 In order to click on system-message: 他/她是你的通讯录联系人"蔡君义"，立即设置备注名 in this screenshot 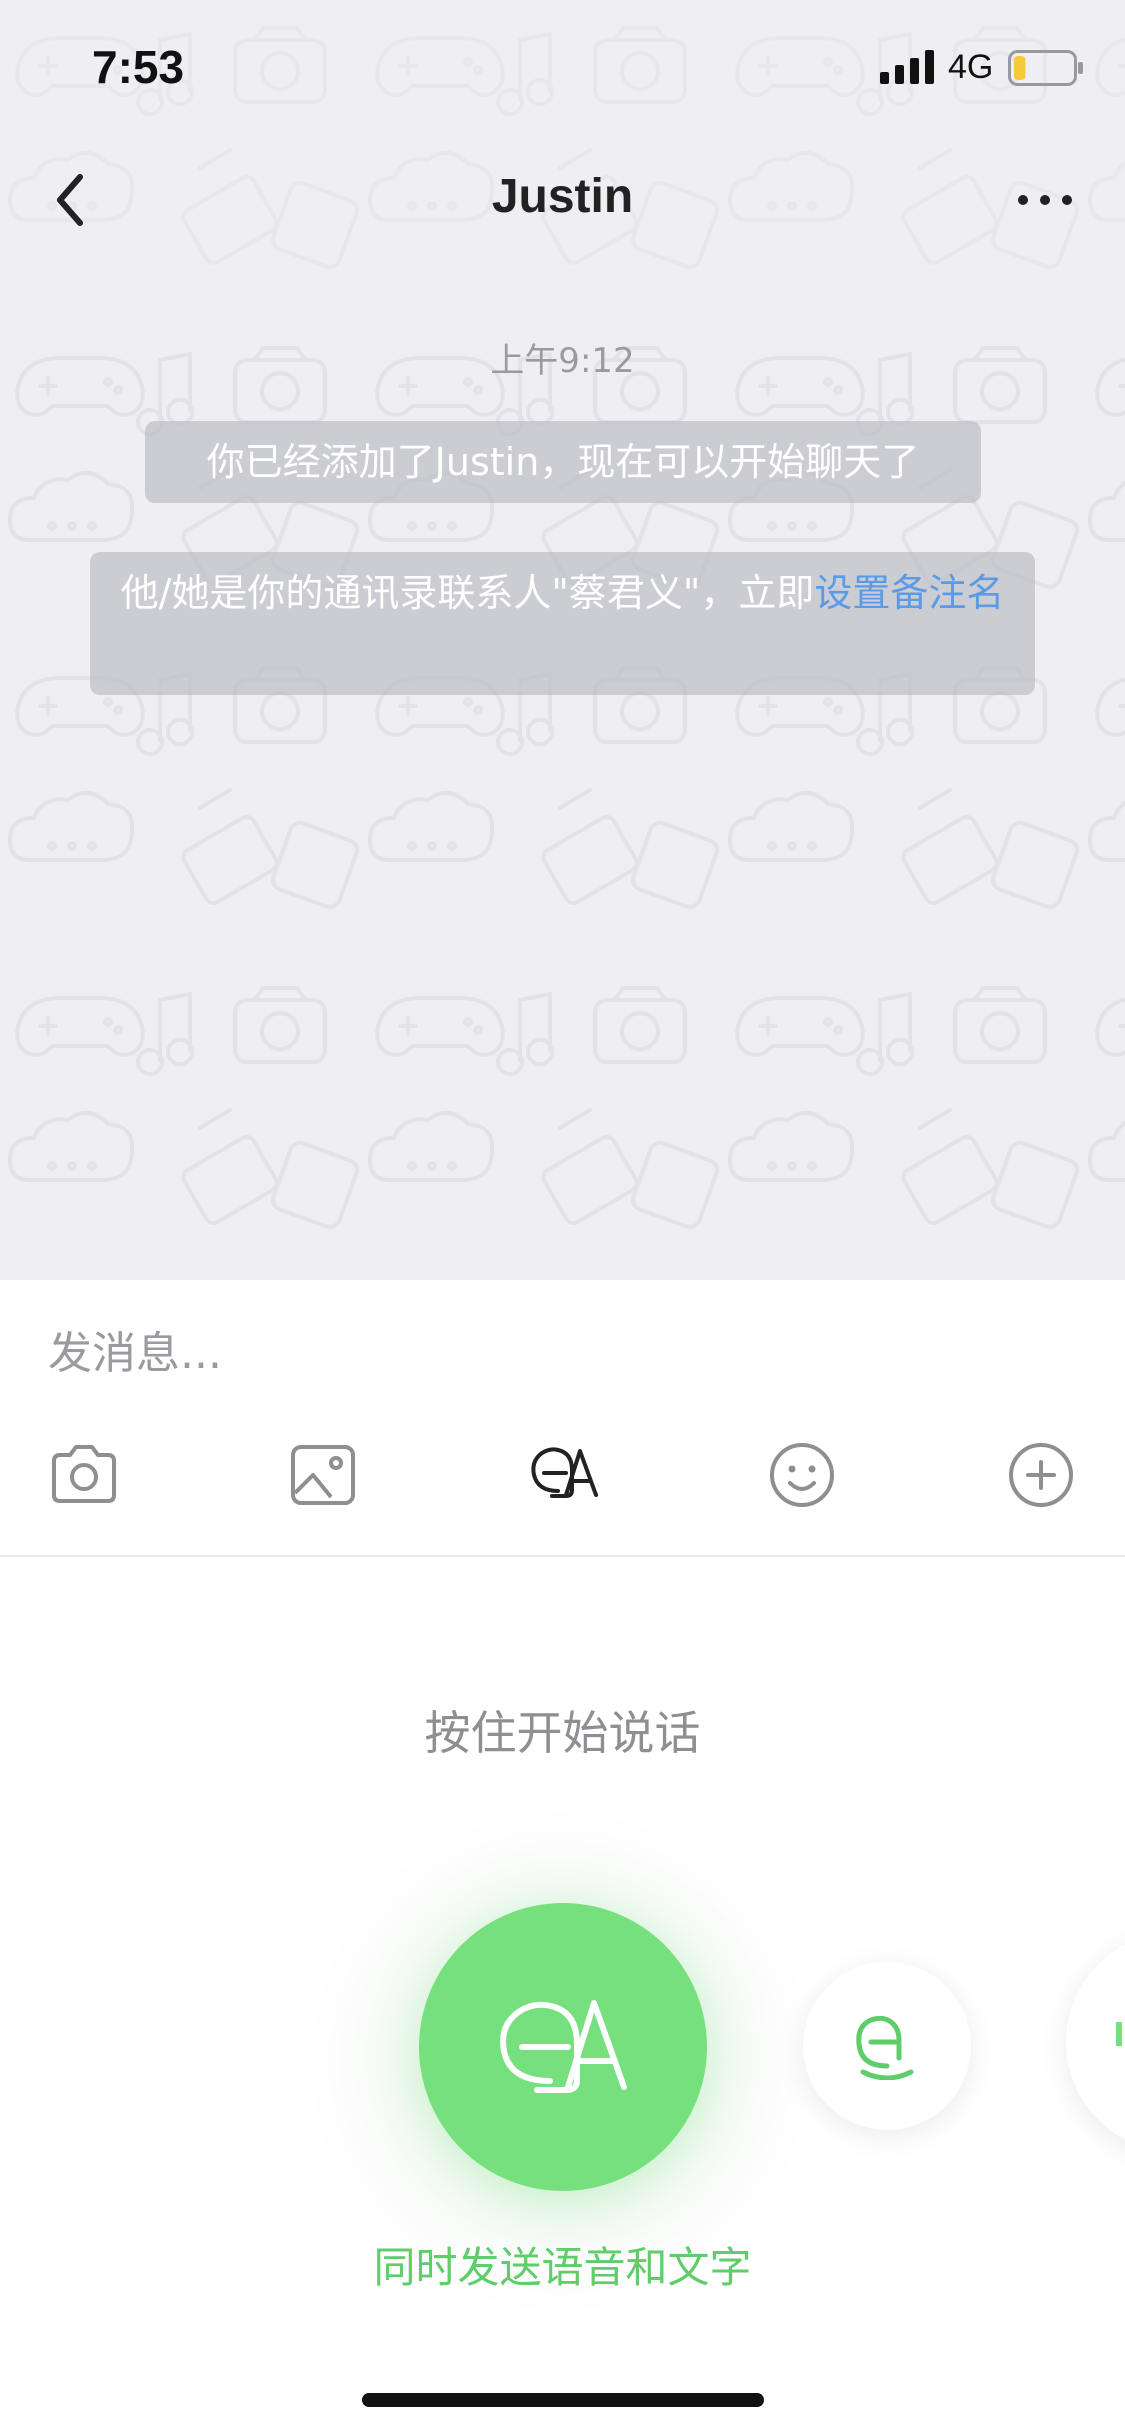, I will do `click(562, 623)`.